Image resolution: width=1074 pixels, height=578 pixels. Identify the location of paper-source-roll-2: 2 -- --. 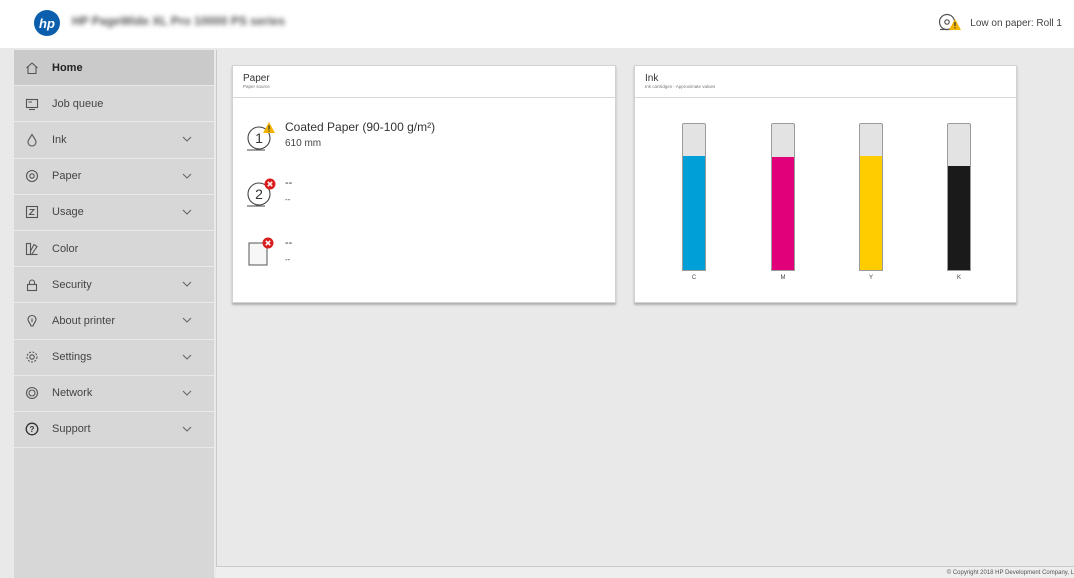
(268, 191).